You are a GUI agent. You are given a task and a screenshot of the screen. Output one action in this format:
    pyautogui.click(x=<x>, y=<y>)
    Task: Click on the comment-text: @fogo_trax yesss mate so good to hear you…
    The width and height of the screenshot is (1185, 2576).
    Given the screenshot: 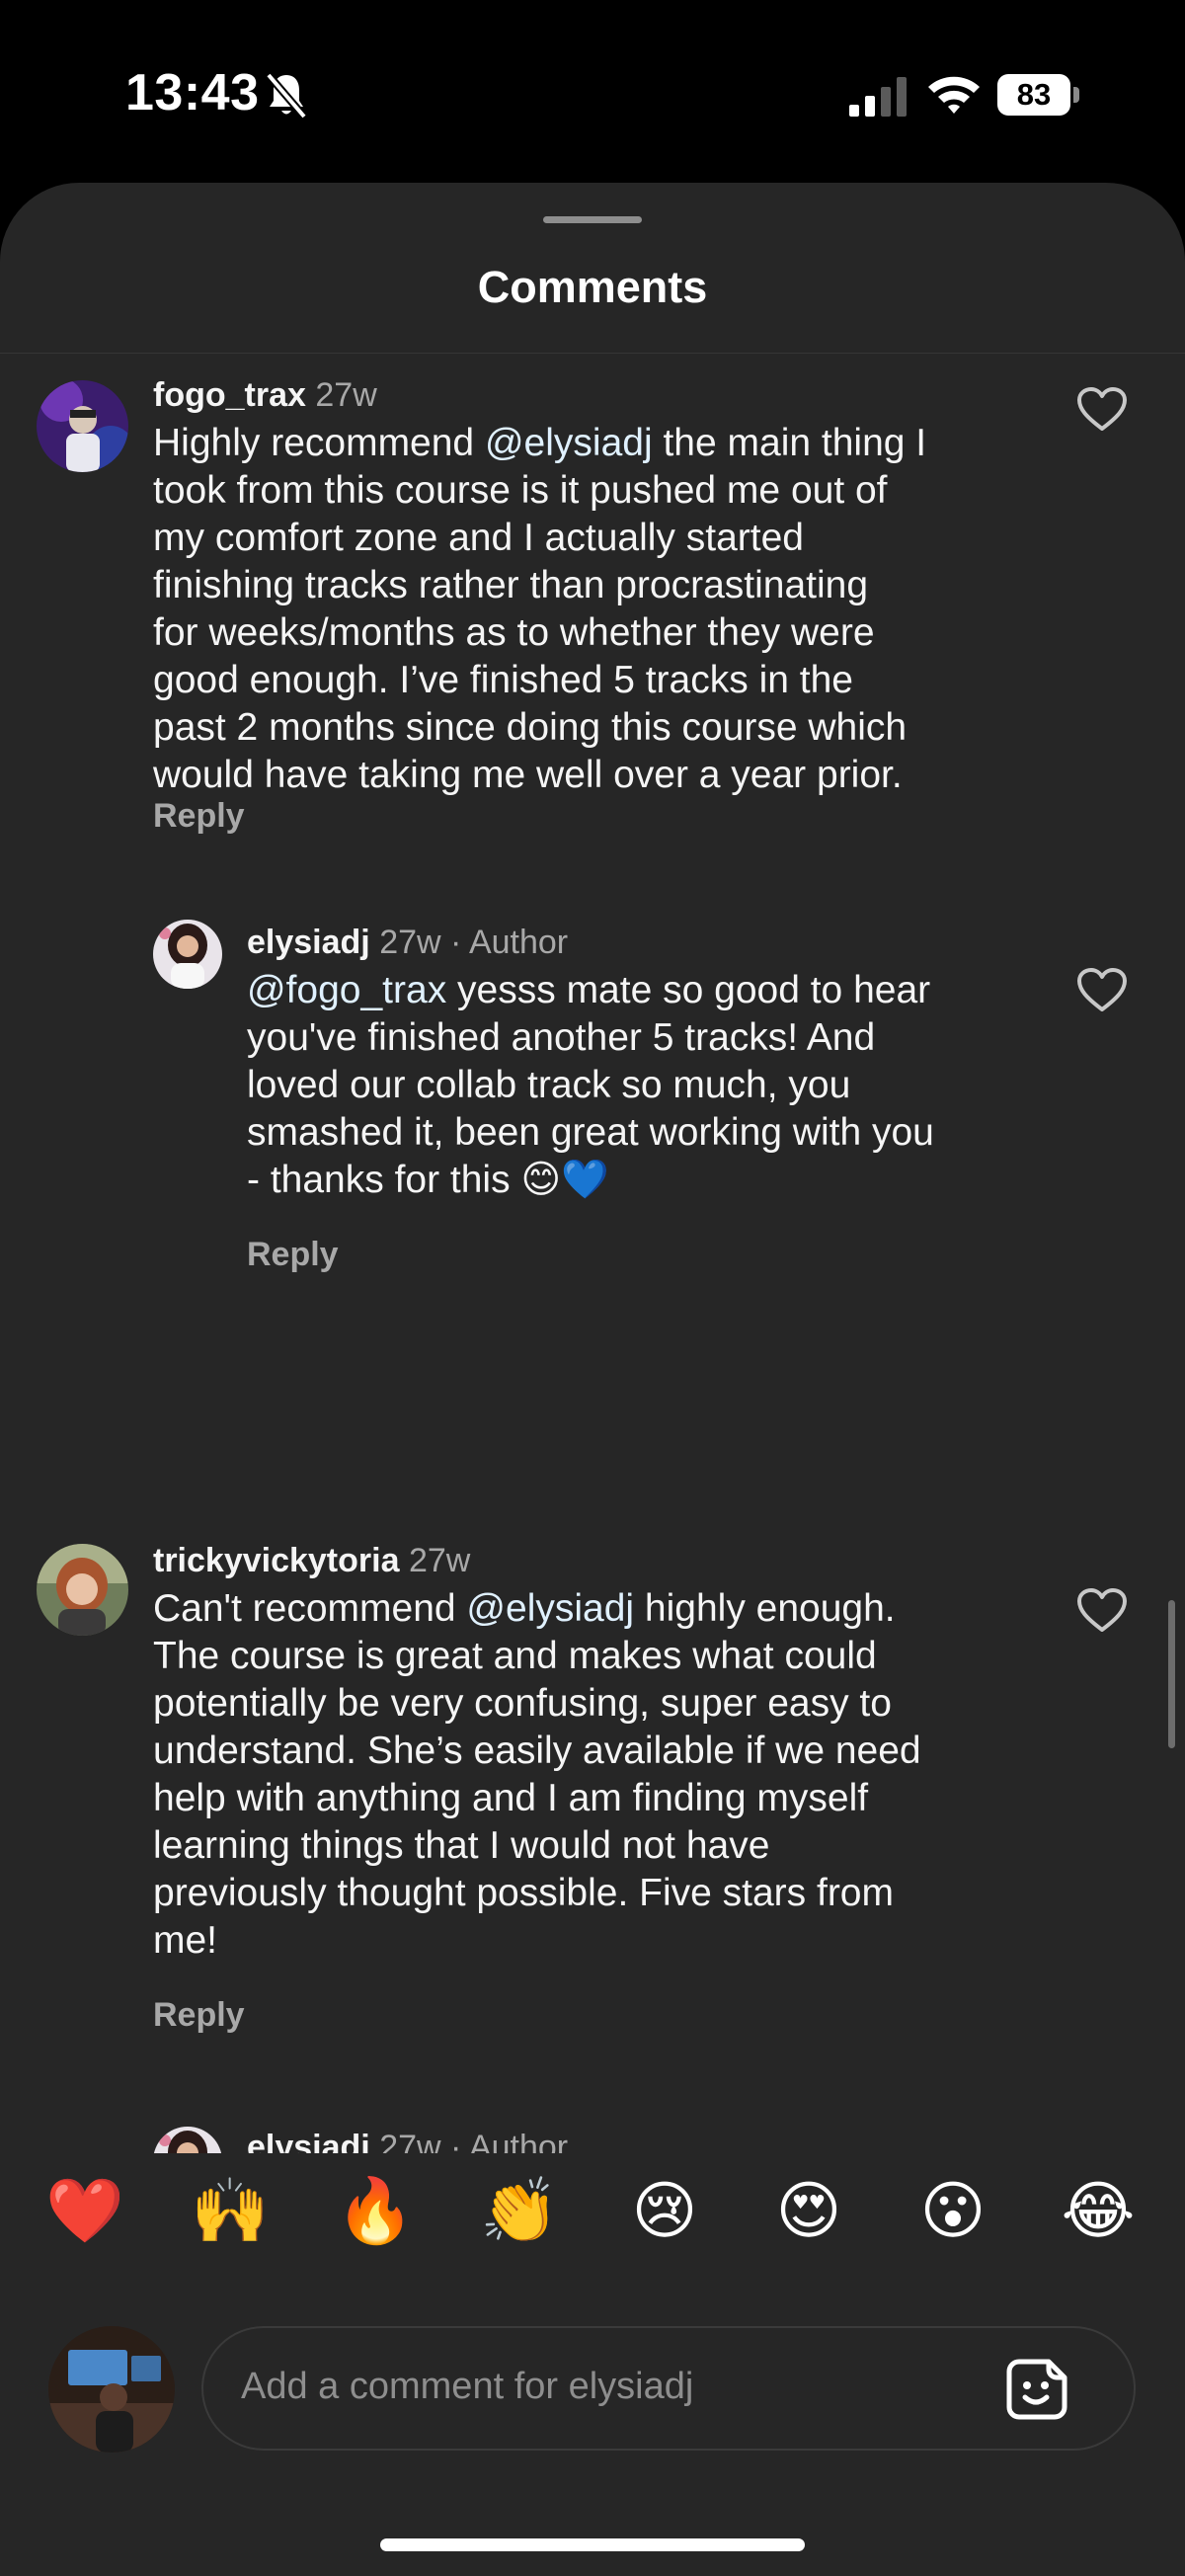 What is the action you would take?
    pyautogui.click(x=656, y=1085)
    